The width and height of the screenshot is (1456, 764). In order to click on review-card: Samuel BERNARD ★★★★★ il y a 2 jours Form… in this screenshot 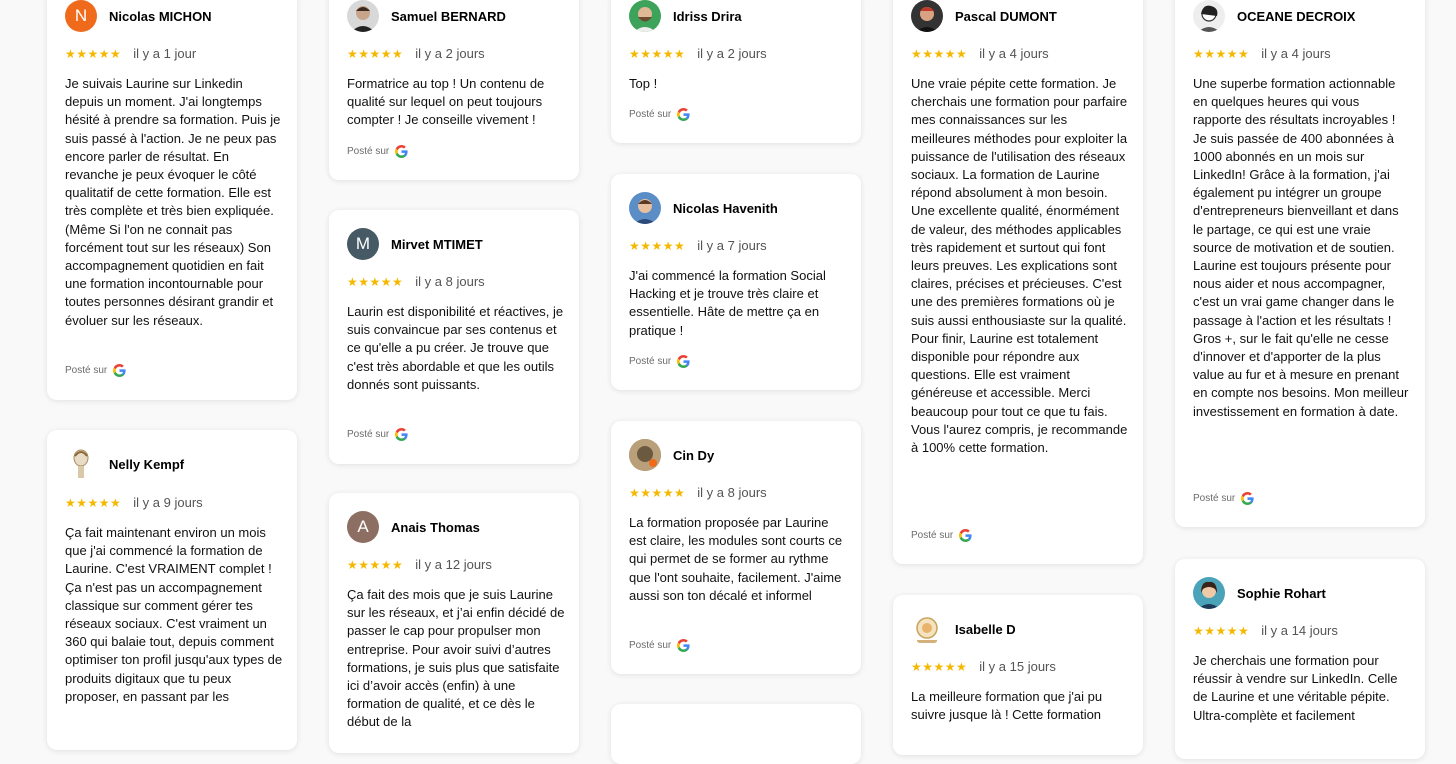, I will do `click(454, 90)`.